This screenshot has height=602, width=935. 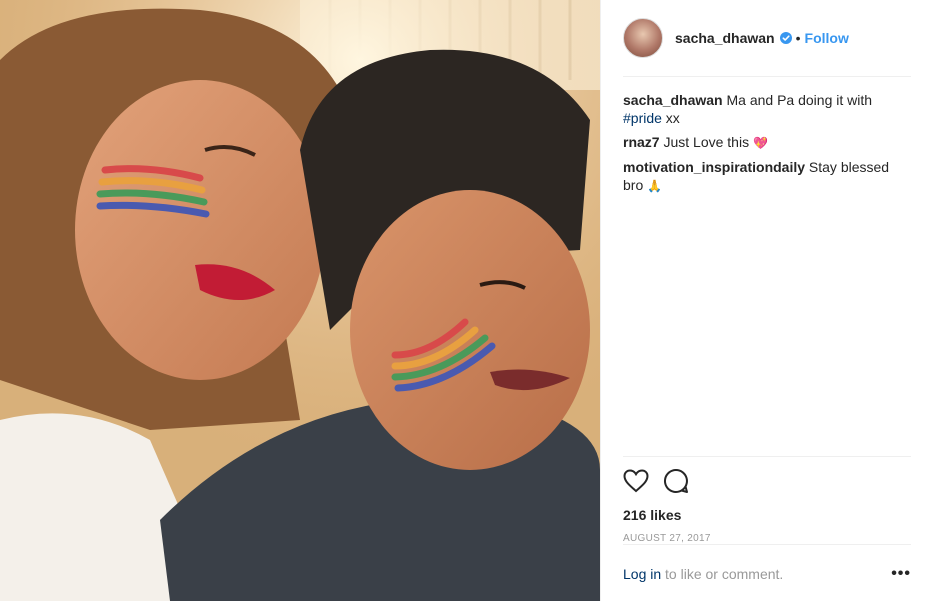 What do you see at coordinates (667, 538) in the screenshot?
I see `post-date: AUGUST 27, 2017` at bounding box center [667, 538].